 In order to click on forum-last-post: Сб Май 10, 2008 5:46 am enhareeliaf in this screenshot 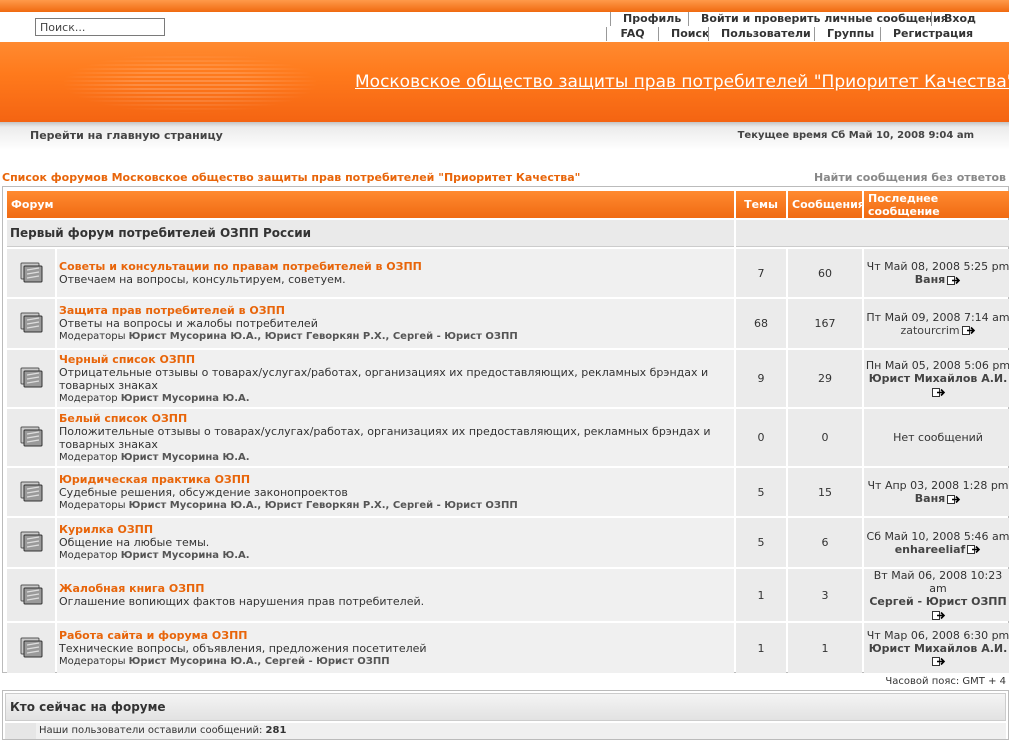, I will do `click(936, 542)`.